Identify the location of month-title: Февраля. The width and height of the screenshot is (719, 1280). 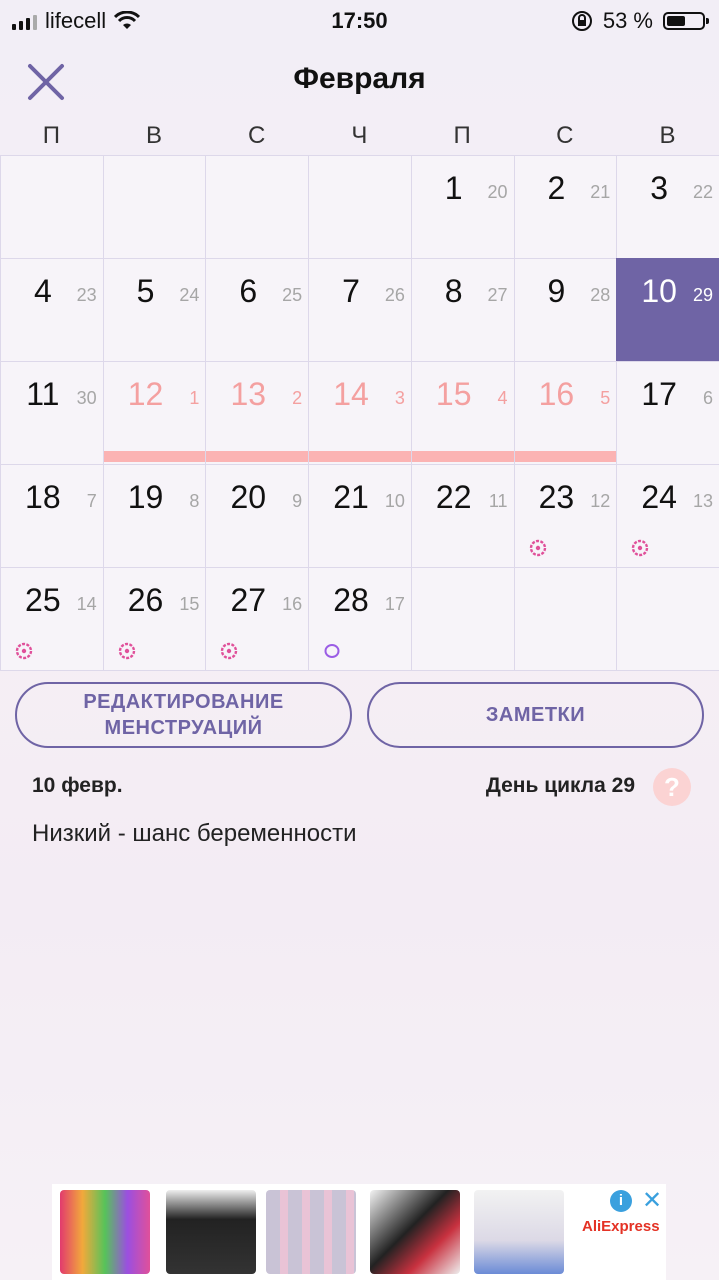
(359, 78).